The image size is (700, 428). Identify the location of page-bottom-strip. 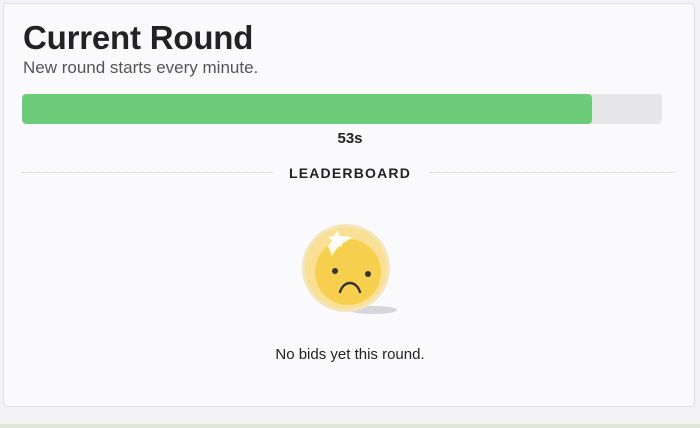
(350, 426).